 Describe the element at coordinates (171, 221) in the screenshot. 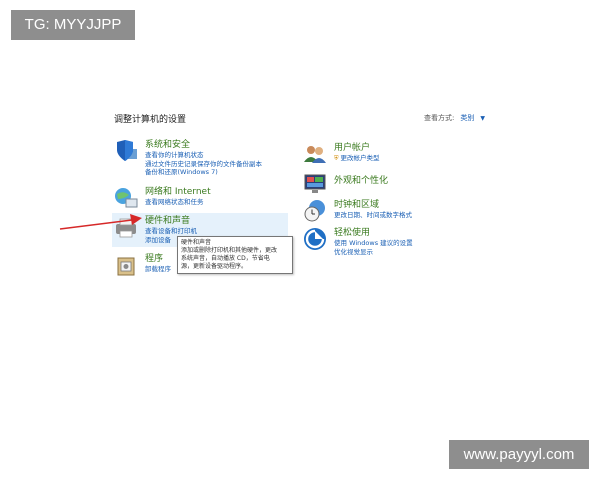

I see `category-title: 硬件和声音` at that location.